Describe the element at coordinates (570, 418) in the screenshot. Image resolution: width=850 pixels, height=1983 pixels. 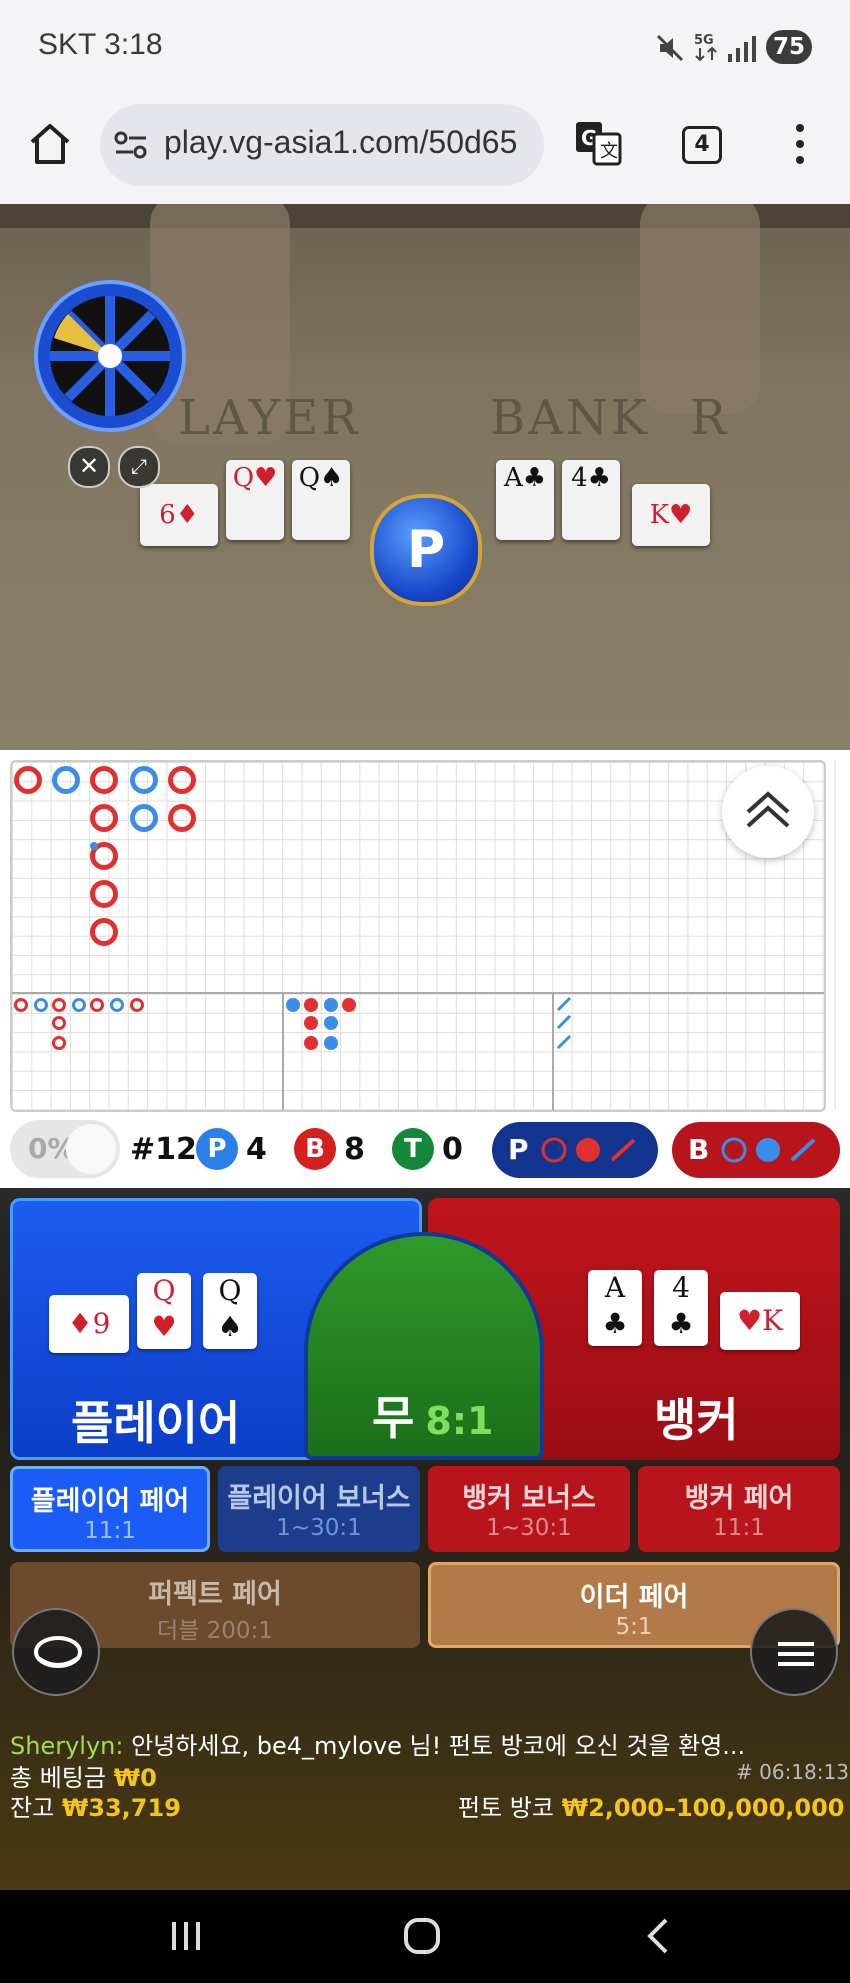
I see `felt-banker-label: BANK` at that location.